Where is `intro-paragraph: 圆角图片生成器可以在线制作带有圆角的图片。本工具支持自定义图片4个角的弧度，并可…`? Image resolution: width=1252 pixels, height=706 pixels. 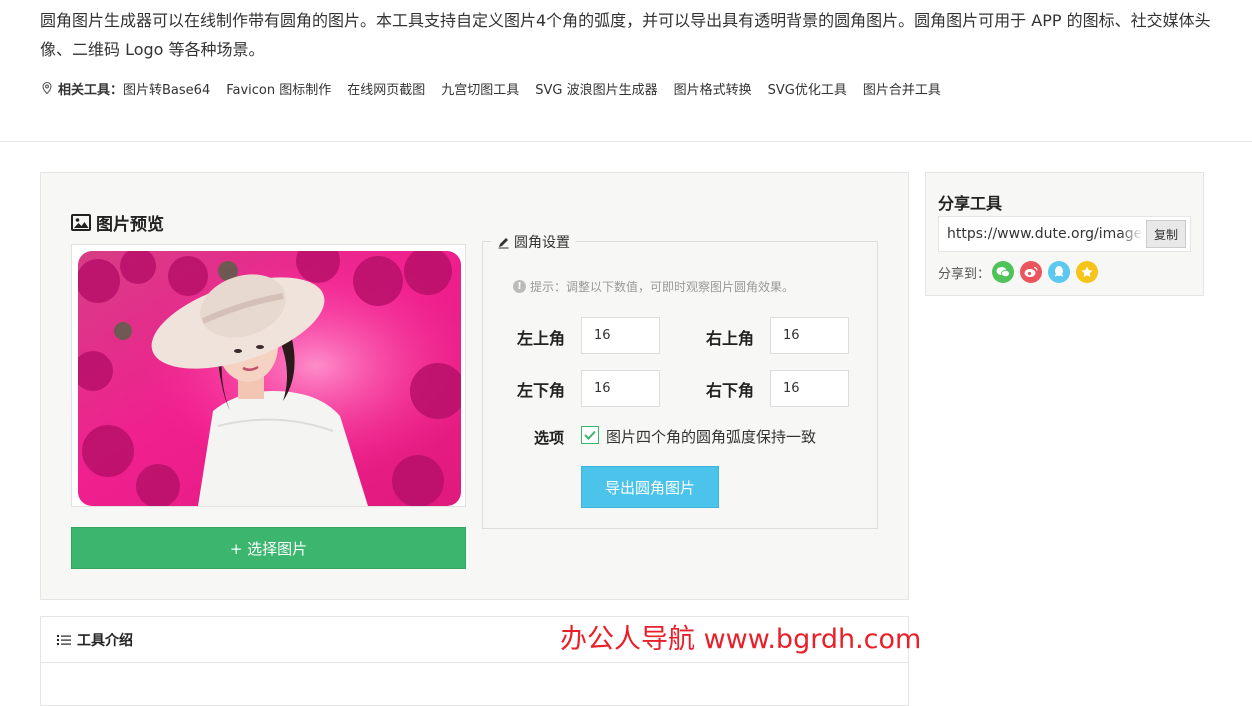 intro-paragraph: 圆角图片生成器可以在线制作带有圆角的图片。本工具支持自定义图片4个角的弧度，并可… is located at coordinates (625, 35).